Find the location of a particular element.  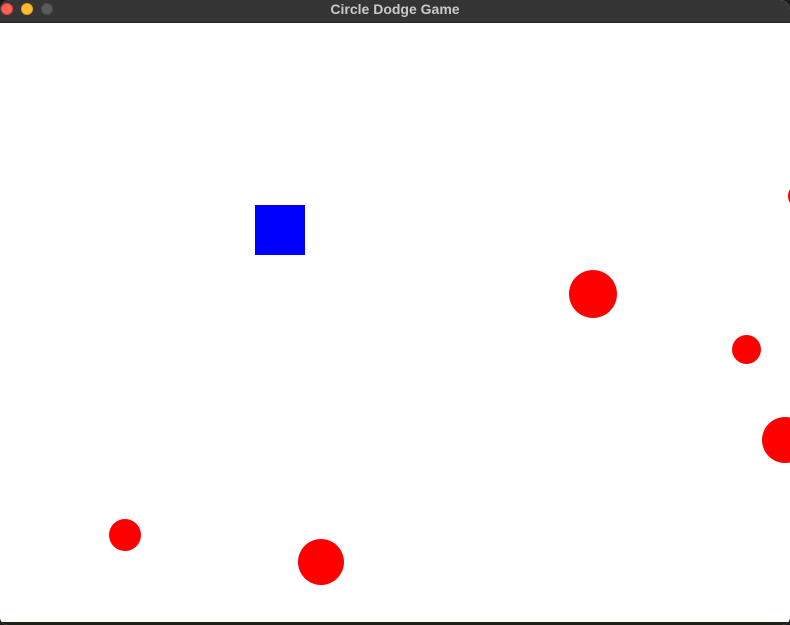

window-title: Circle Dodge Game is located at coordinates (395, 9).